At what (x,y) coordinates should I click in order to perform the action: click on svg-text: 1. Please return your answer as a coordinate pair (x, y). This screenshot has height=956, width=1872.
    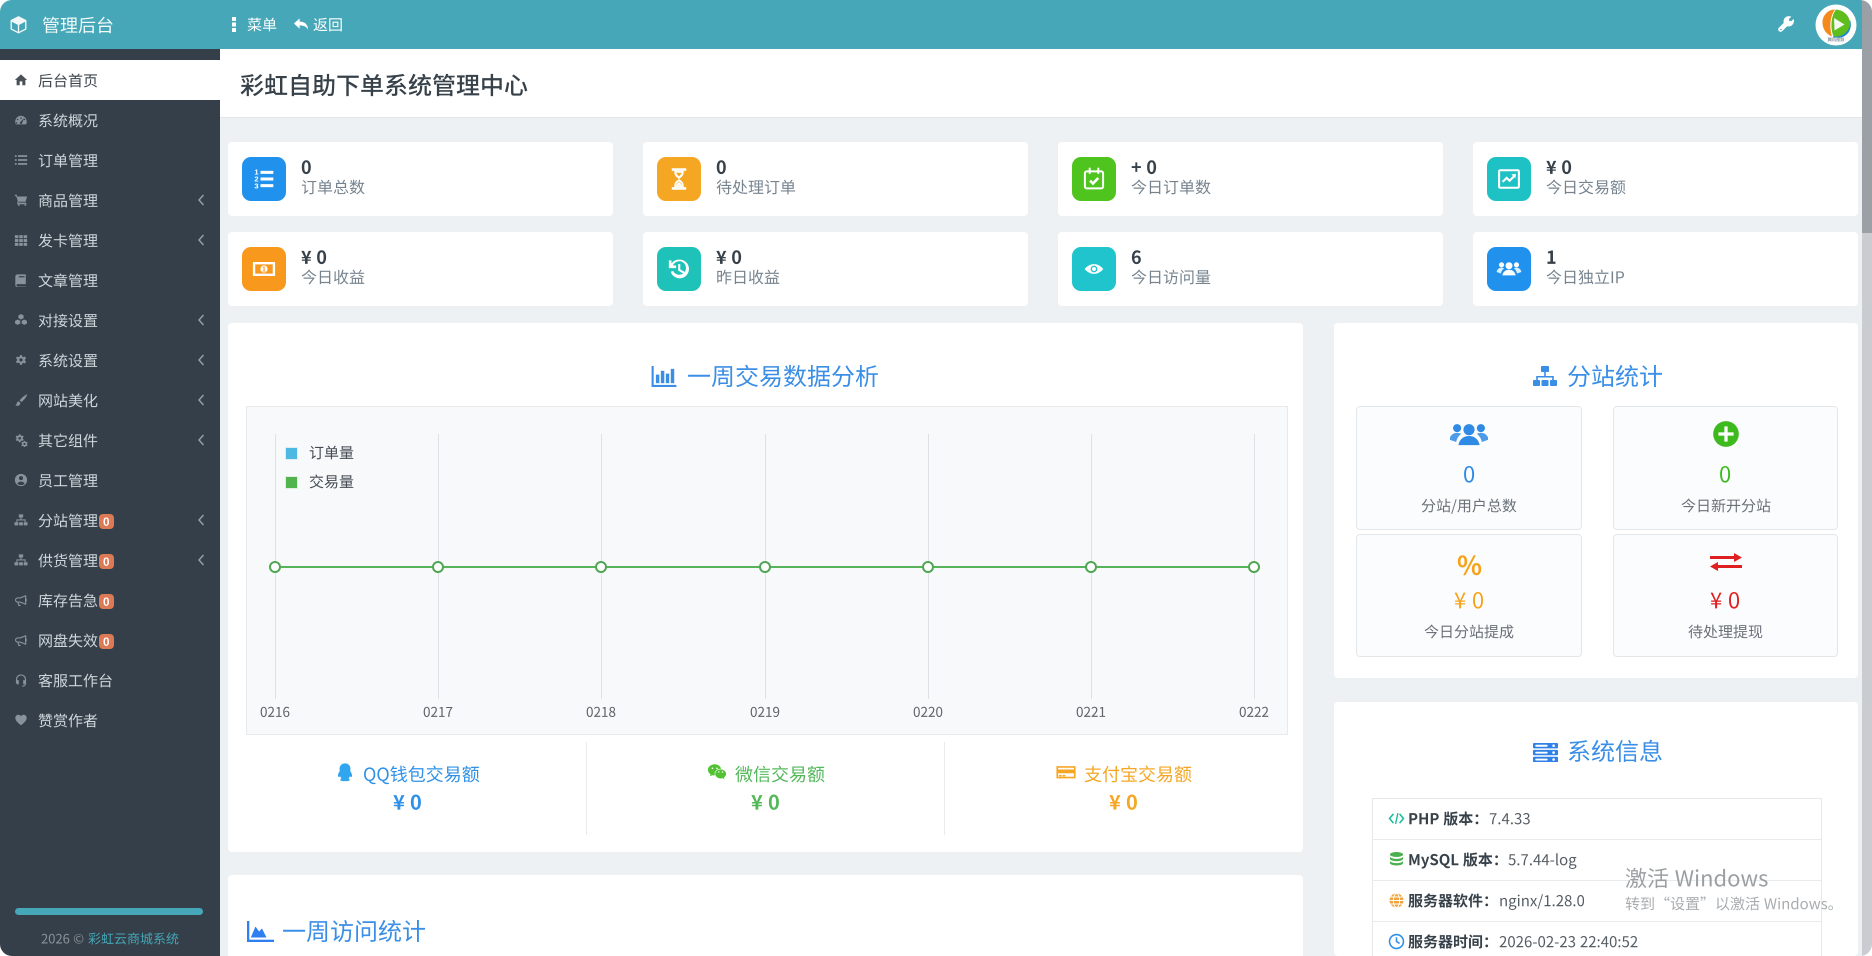
    Looking at the image, I should click on (264, 270).